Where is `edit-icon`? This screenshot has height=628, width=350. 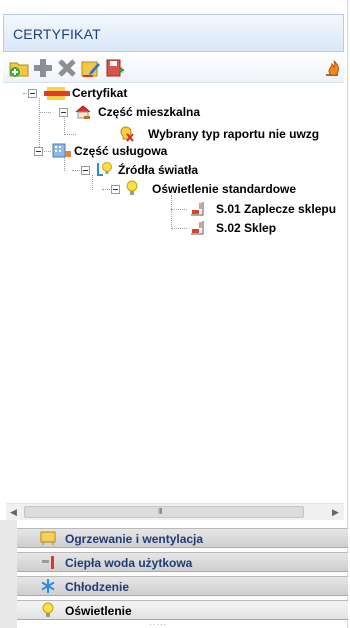
edit-icon is located at coordinates (91, 68).